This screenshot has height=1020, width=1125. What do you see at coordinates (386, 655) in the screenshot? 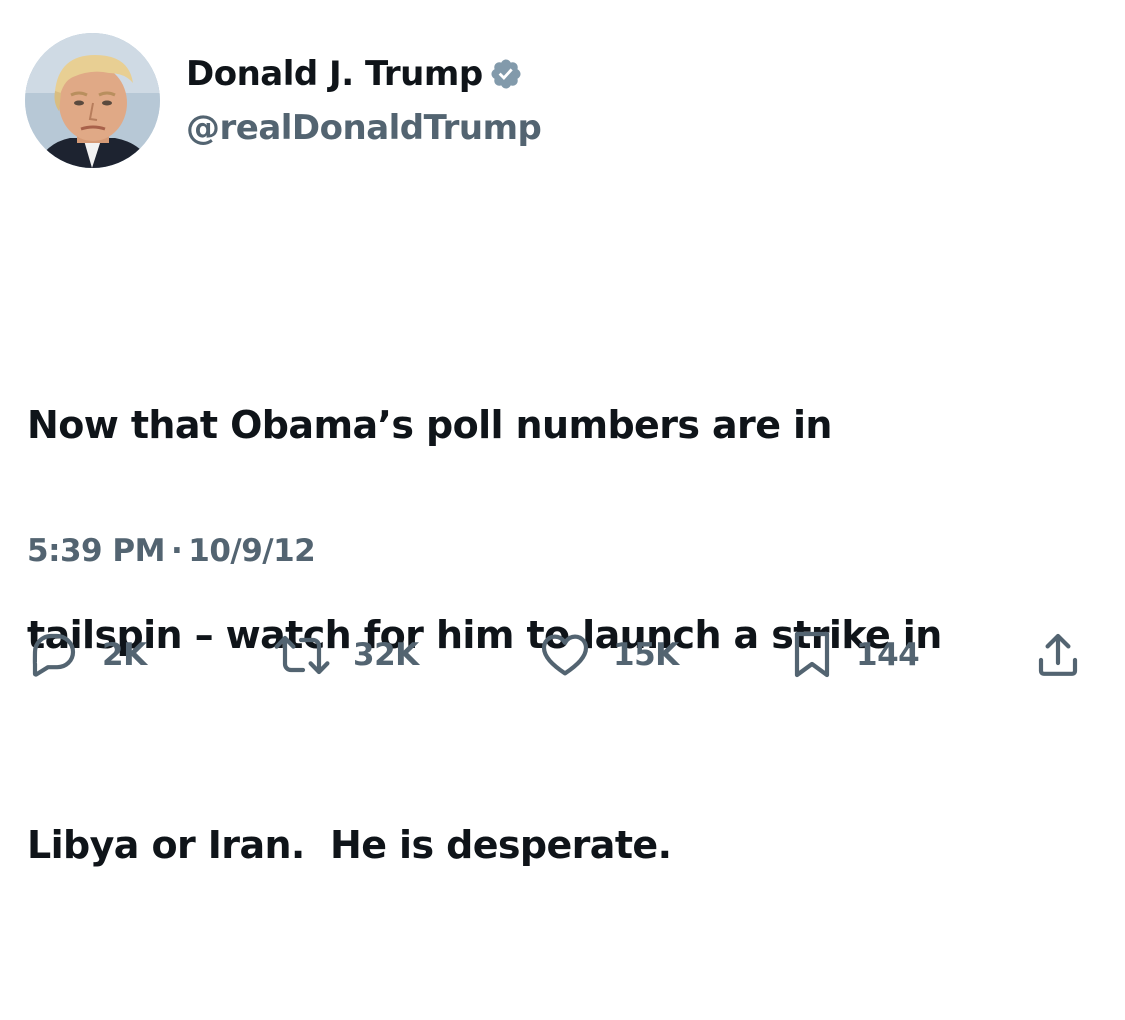
I see `retweet-count: 32K` at bounding box center [386, 655].